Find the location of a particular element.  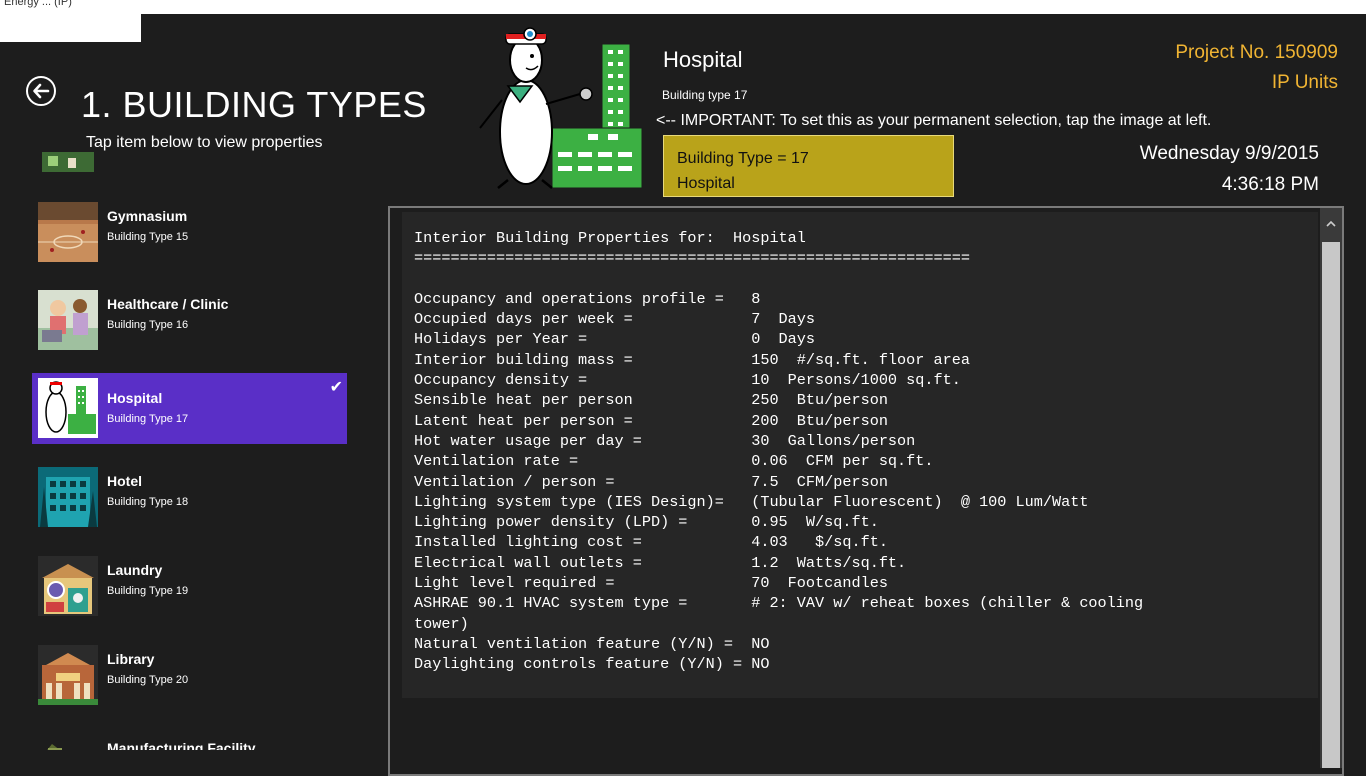

list-item is located at coordinates (189, 166).